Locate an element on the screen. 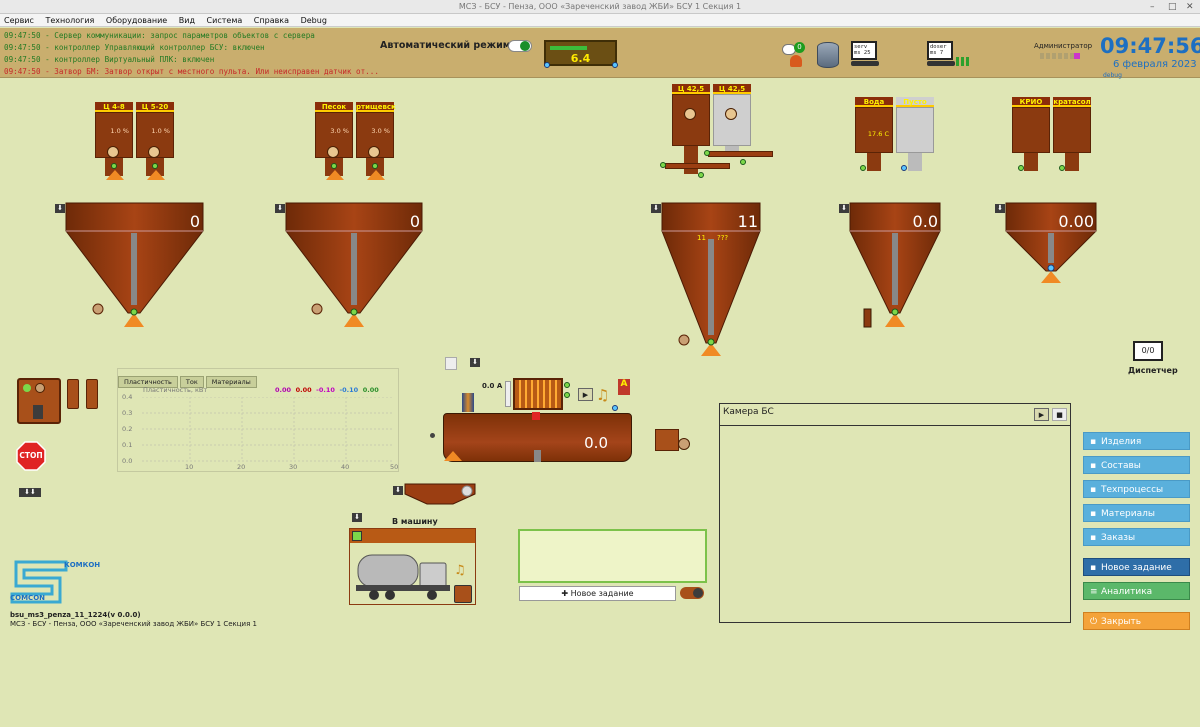 The width and height of the screenshot is (1200, 727). water-tank: Вода 17.6 C is located at coordinates (874, 134).